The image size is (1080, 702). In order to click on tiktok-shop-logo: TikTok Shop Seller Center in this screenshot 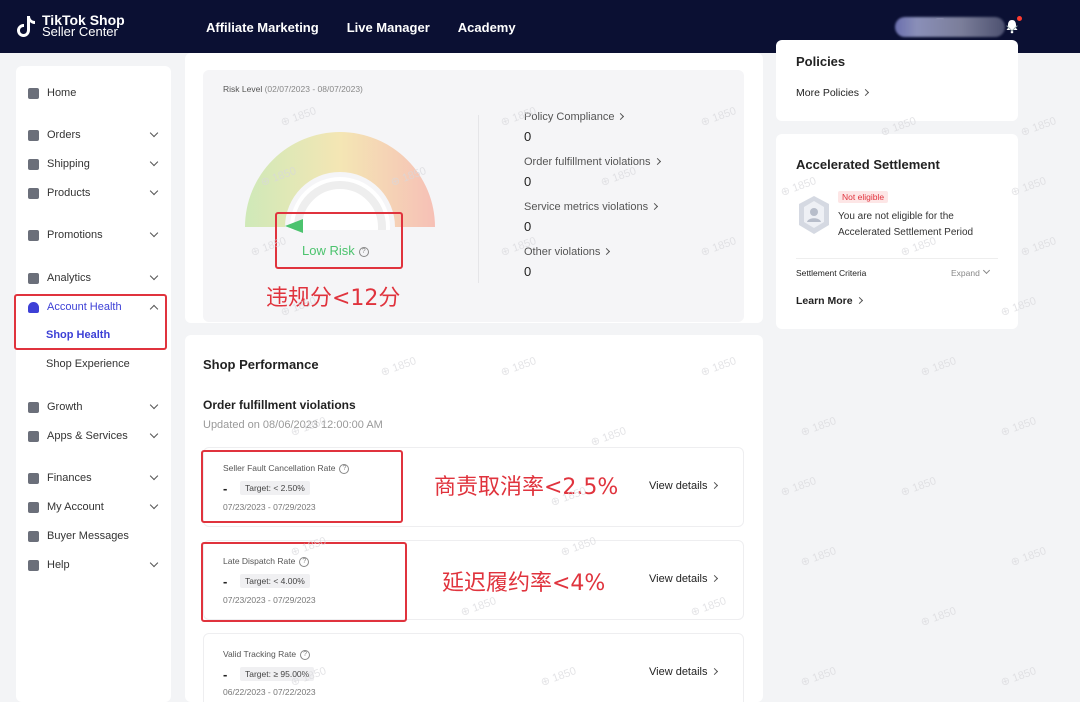, I will do `click(70, 26)`.